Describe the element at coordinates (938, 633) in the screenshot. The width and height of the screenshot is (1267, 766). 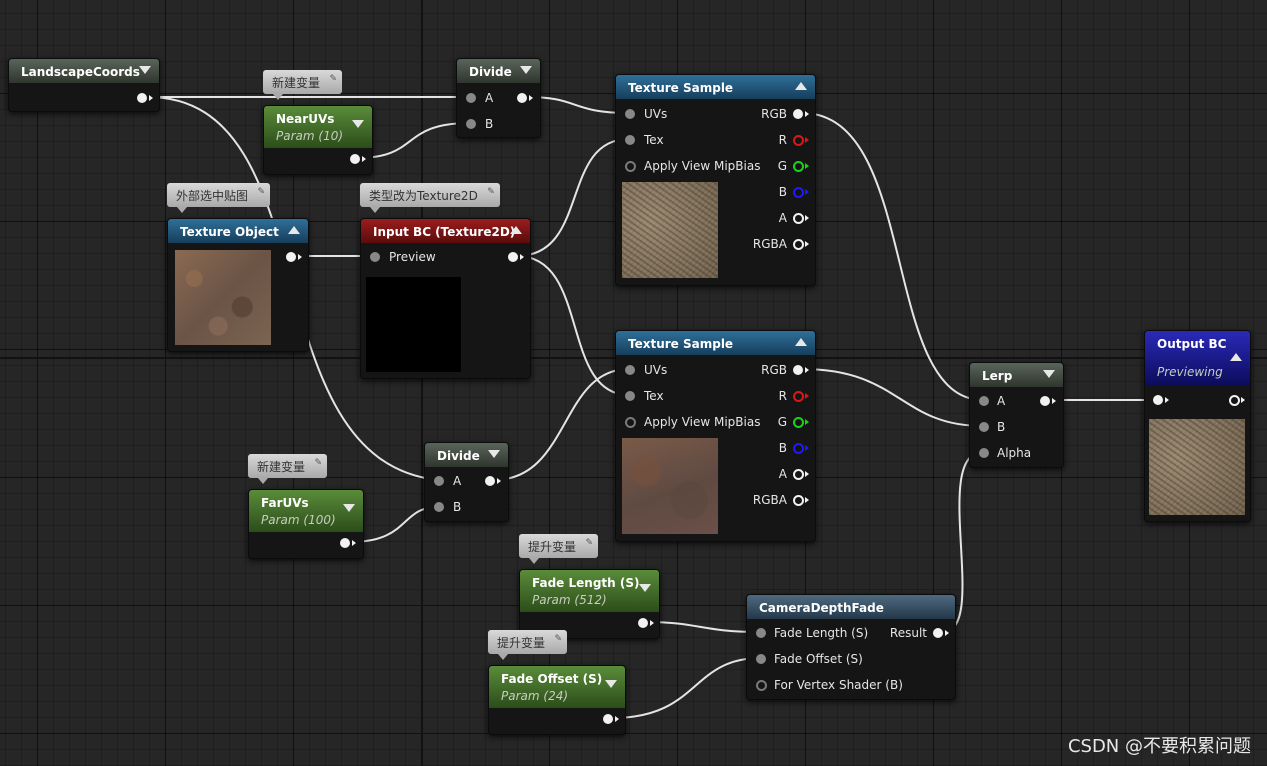
I see `output-pin-result` at that location.